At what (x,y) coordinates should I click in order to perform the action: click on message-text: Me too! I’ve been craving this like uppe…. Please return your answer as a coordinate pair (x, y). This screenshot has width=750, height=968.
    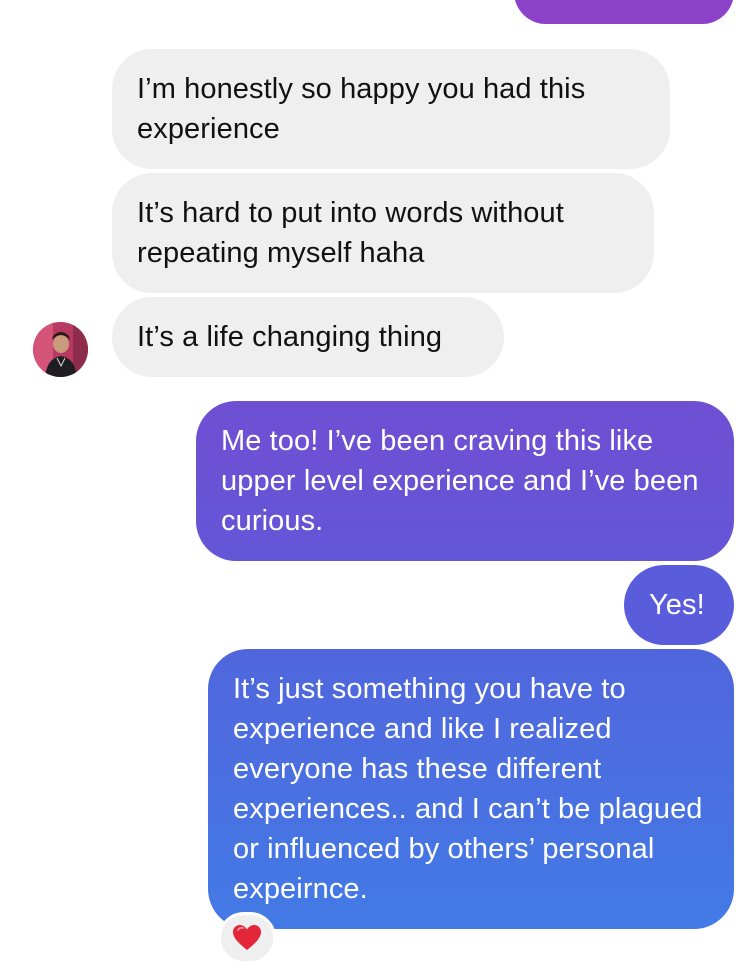
    Looking at the image, I should click on (460, 481).